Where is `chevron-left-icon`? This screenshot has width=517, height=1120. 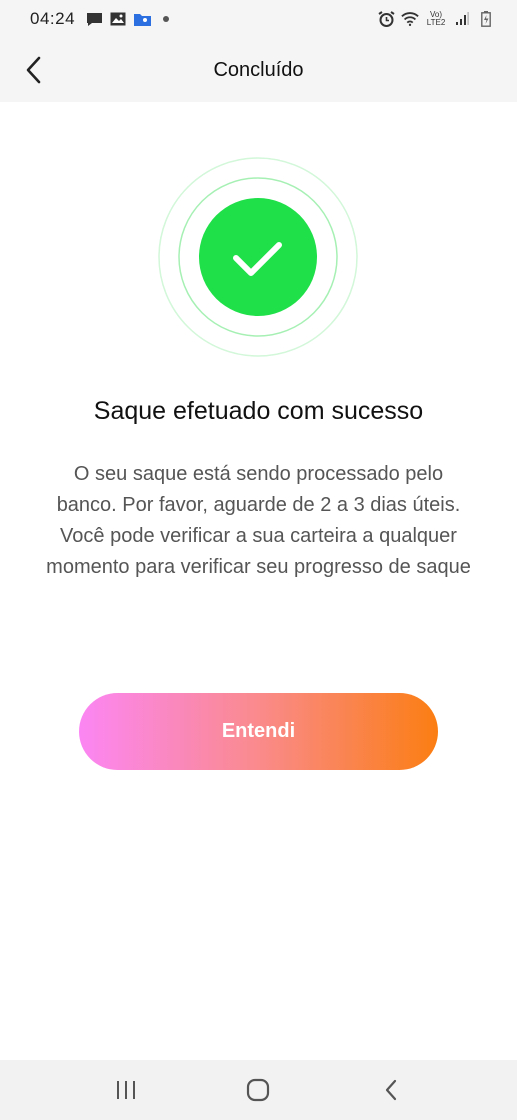 chevron-left-icon is located at coordinates (33, 70).